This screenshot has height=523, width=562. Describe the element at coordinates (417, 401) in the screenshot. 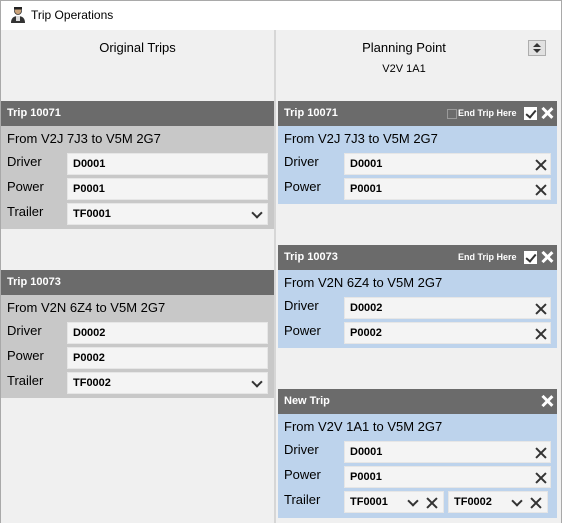

I see `trip-header: New Trip` at that location.